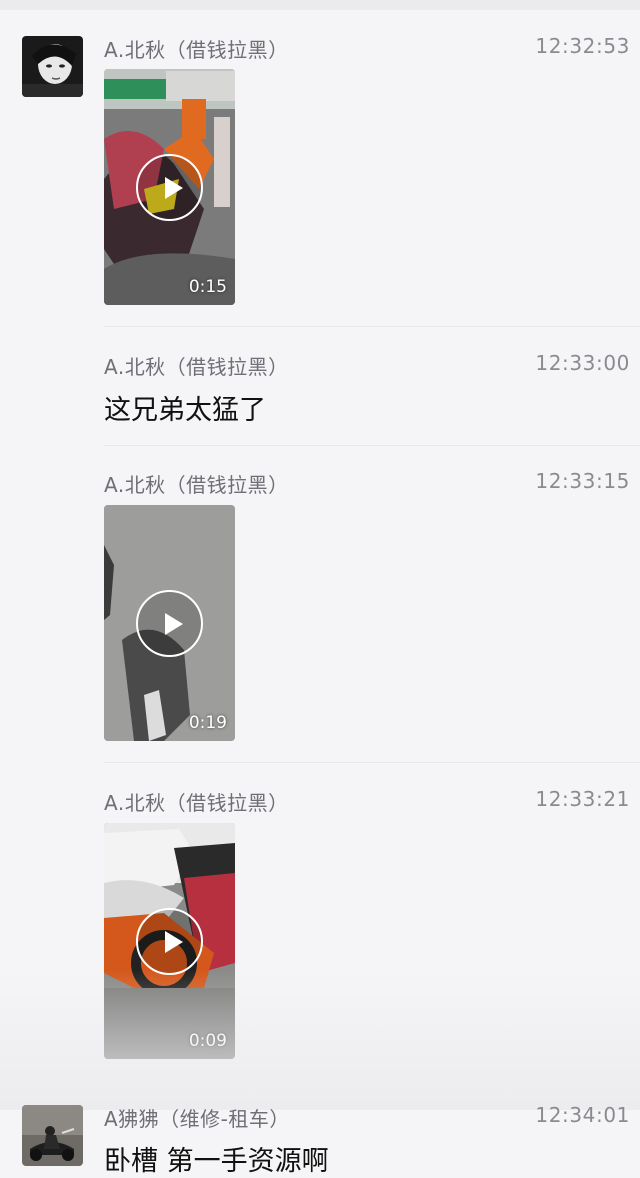 The height and width of the screenshot is (1178, 640). I want to click on video-message: 0:15, so click(169, 187).